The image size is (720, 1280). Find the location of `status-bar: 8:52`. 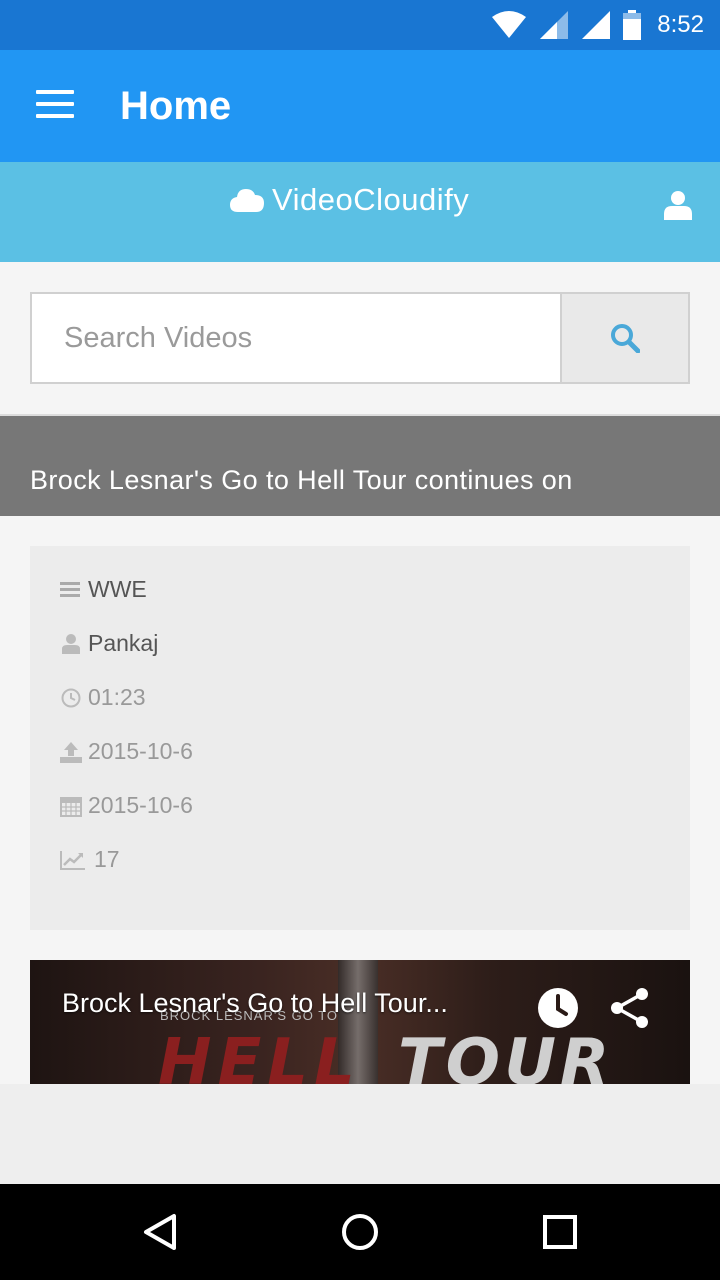

status-bar: 8:52 is located at coordinates (360, 25).